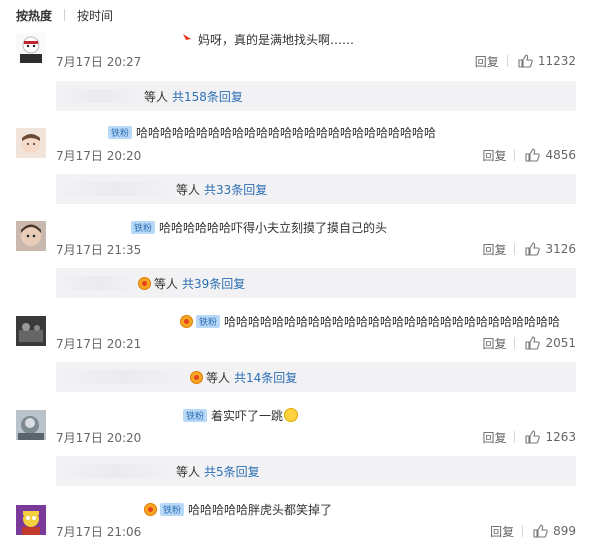 The height and width of the screenshot is (547, 592). Describe the element at coordinates (316, 96) in the screenshot. I see `sub-replies-box: 等人 共158条回复` at that location.